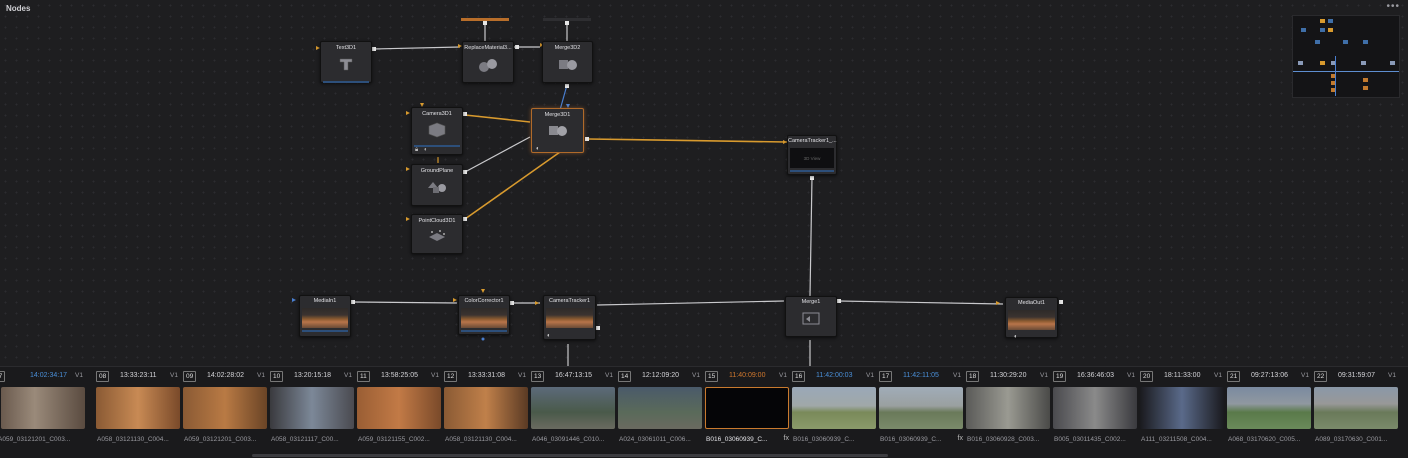 Image resolution: width=1408 pixels, height=458 pixels. What do you see at coordinates (451, 376) in the screenshot?
I see `clip-number: 12` at bounding box center [451, 376].